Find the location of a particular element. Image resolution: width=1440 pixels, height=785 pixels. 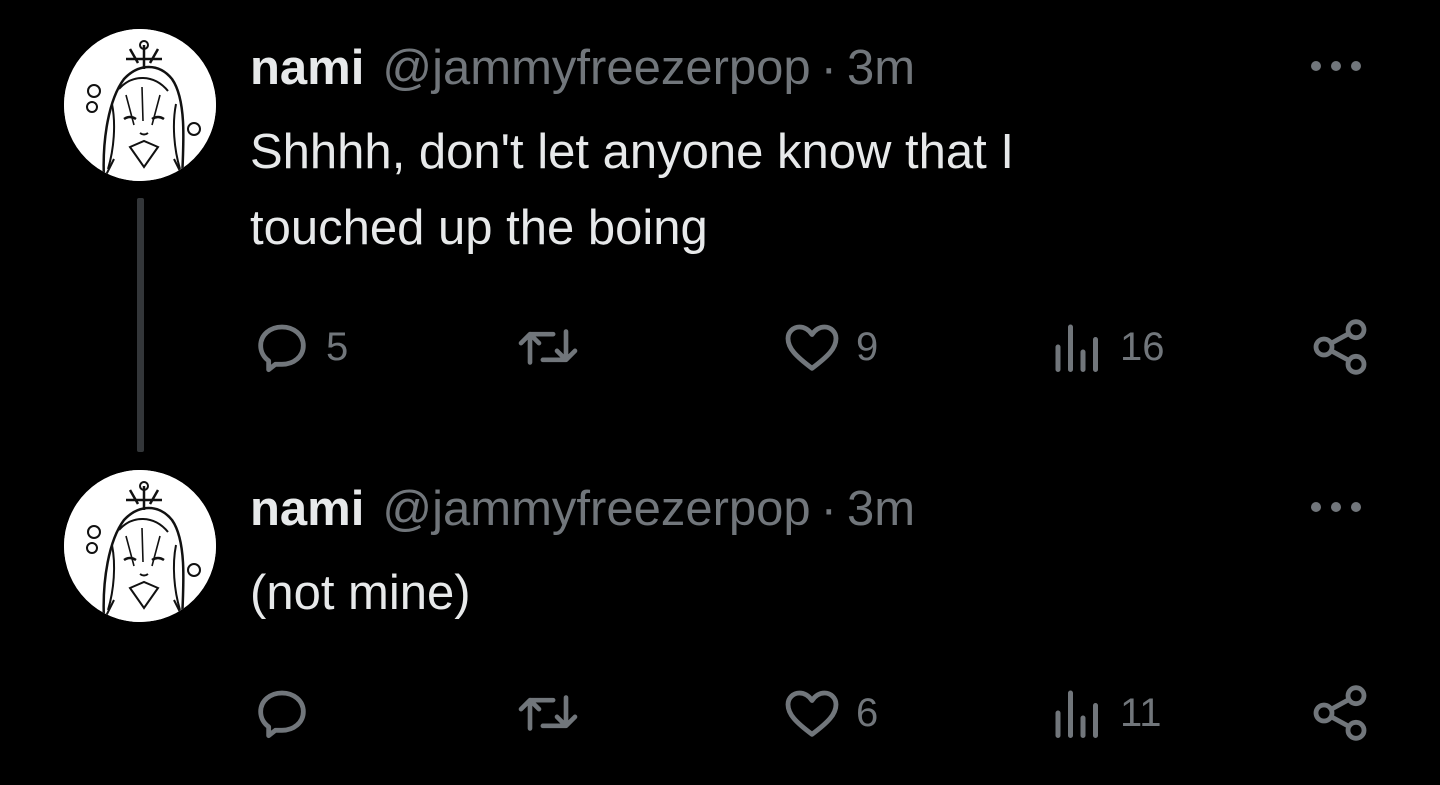

views-button: 11 is located at coordinates (1105, 713).